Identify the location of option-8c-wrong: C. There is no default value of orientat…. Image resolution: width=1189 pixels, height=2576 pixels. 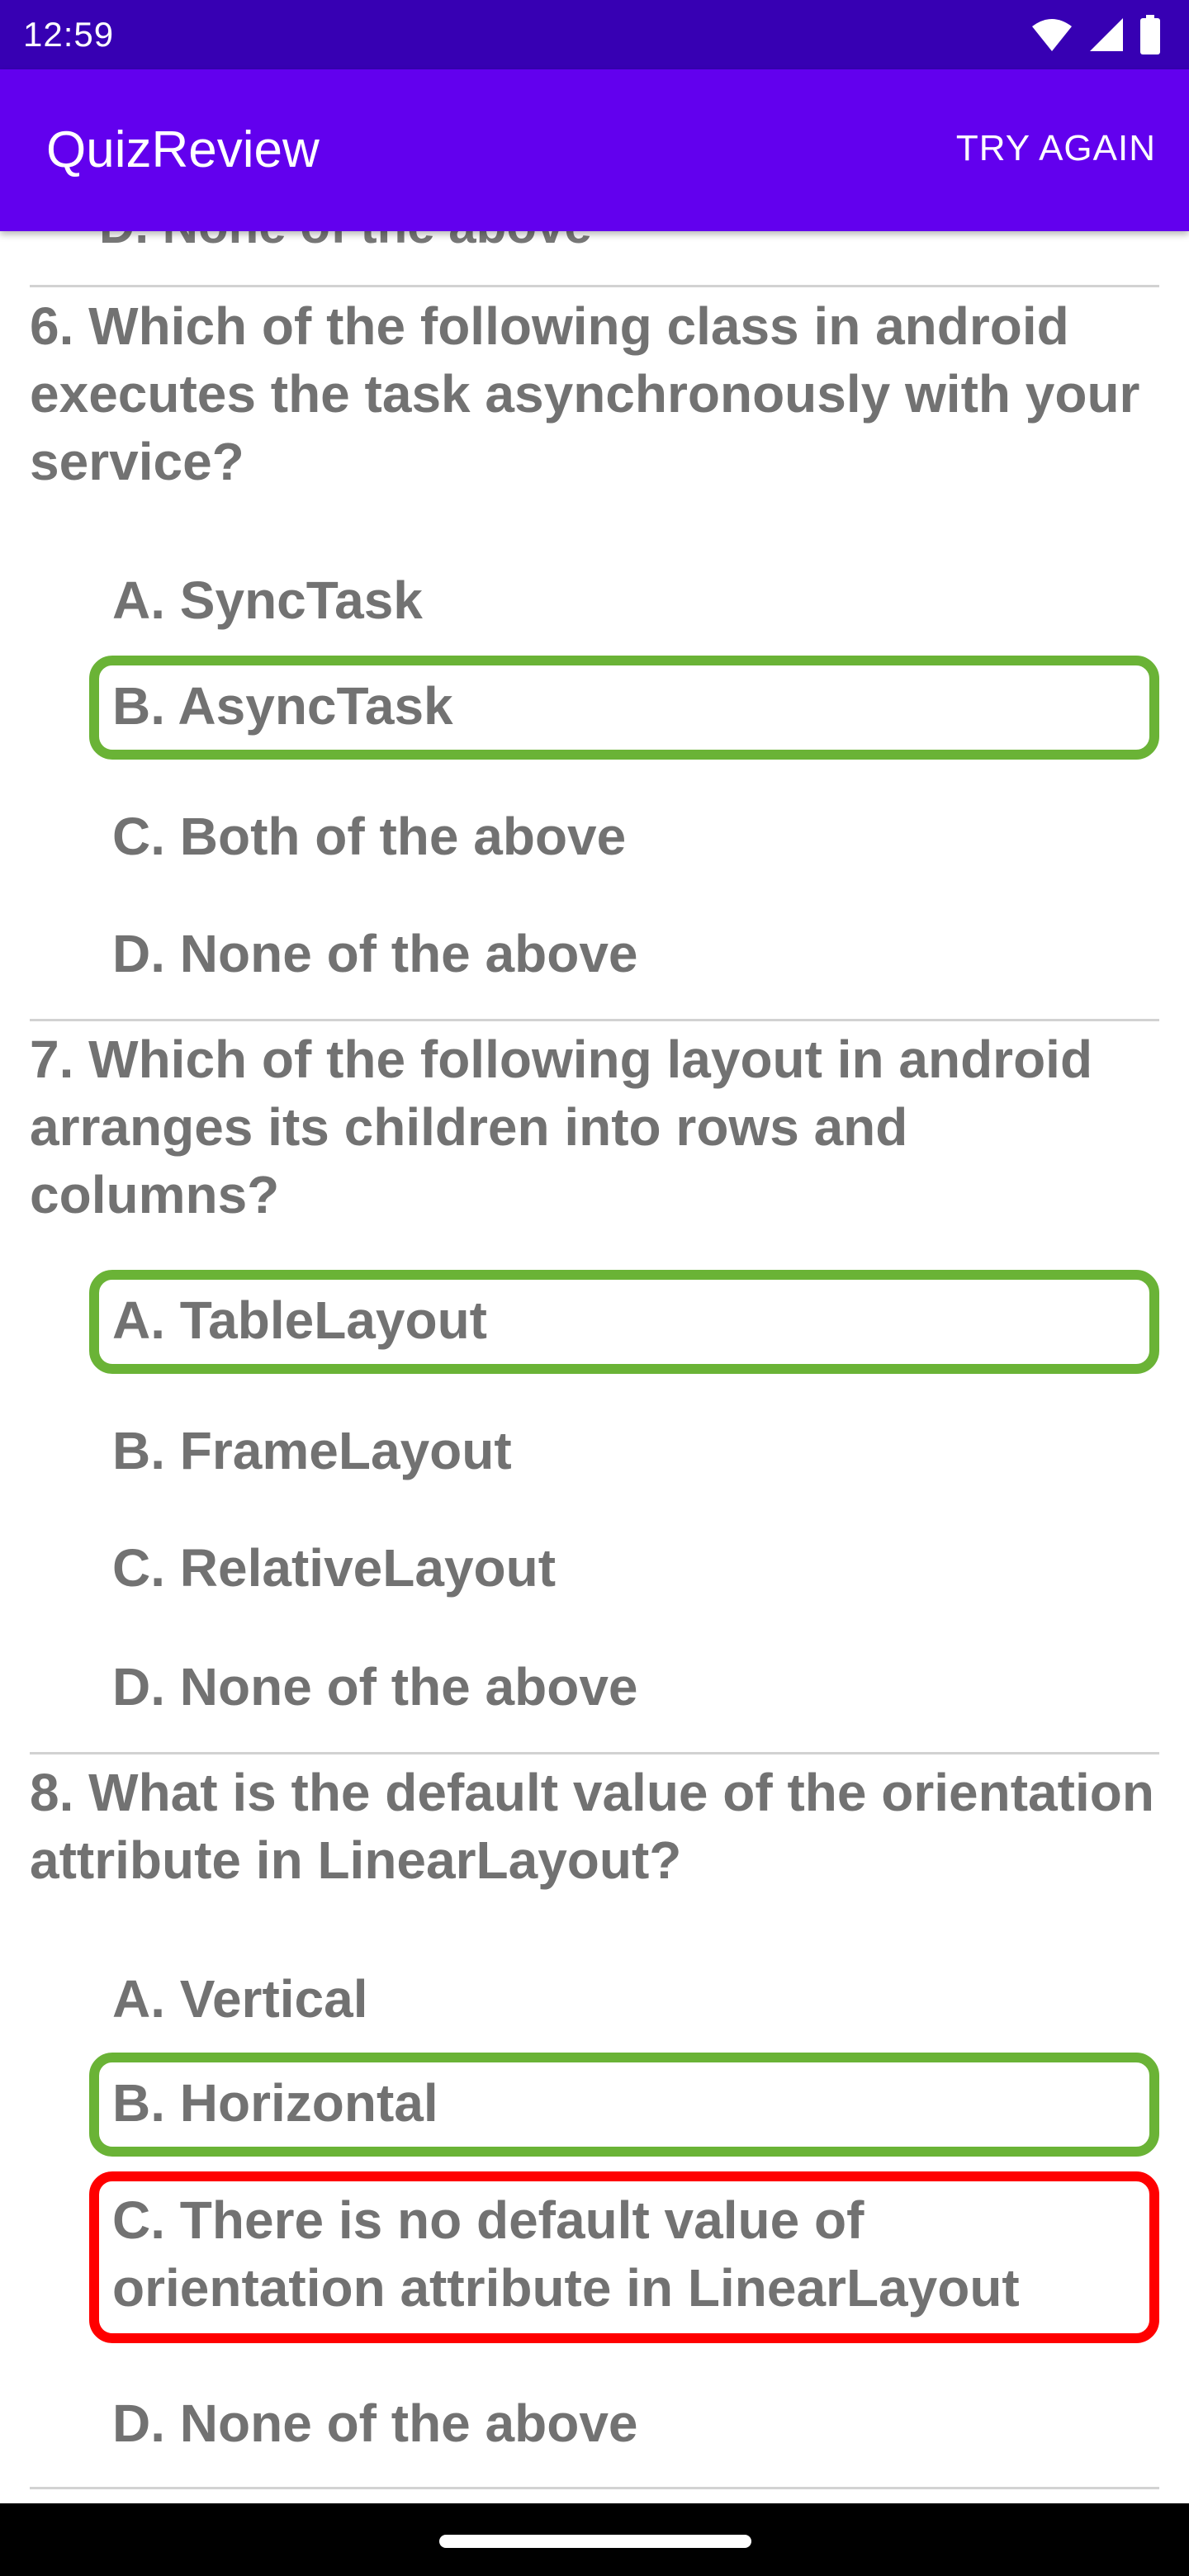
(624, 2257).